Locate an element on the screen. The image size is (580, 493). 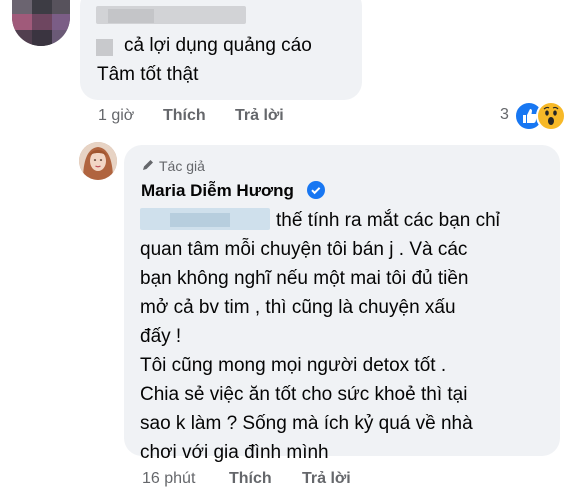
verified-icon is located at coordinates (316, 190).